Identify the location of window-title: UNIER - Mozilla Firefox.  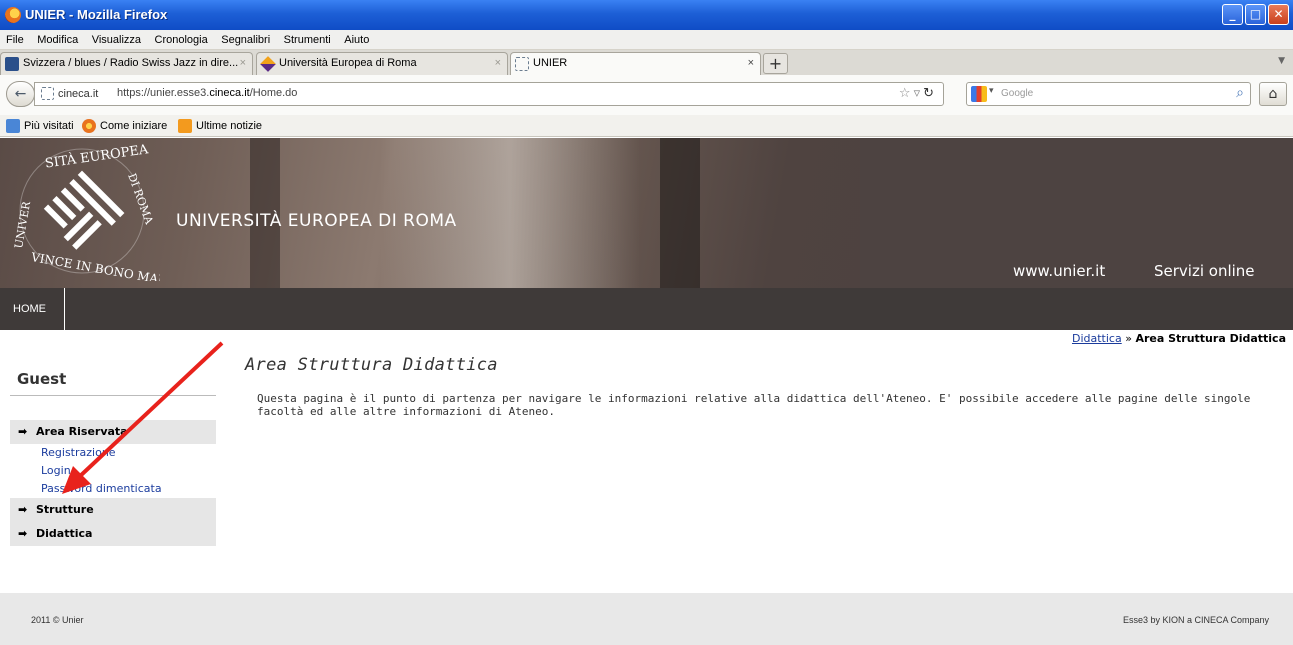
(96, 14).